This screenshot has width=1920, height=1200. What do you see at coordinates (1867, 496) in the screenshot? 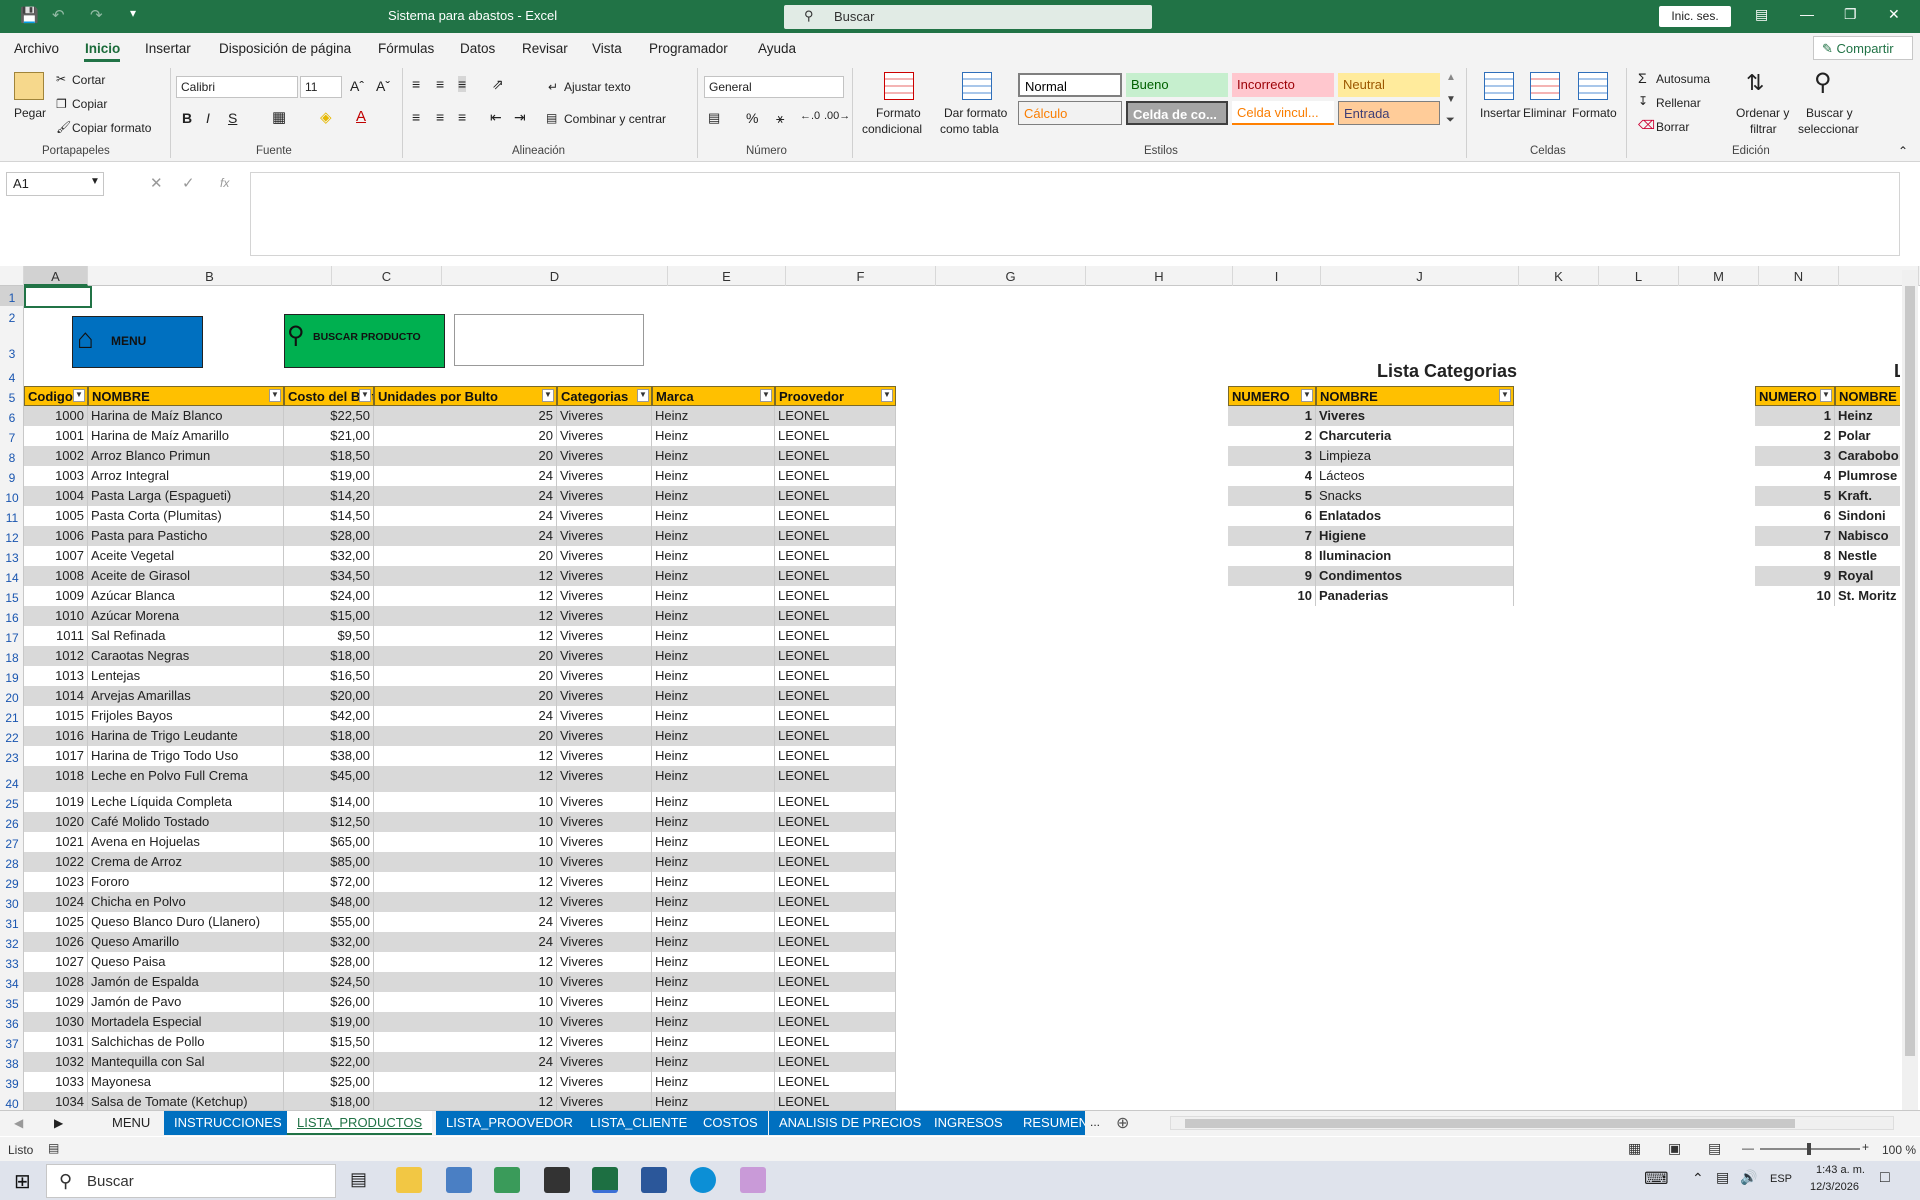
I see `table-cell: Kraft.` at bounding box center [1867, 496].